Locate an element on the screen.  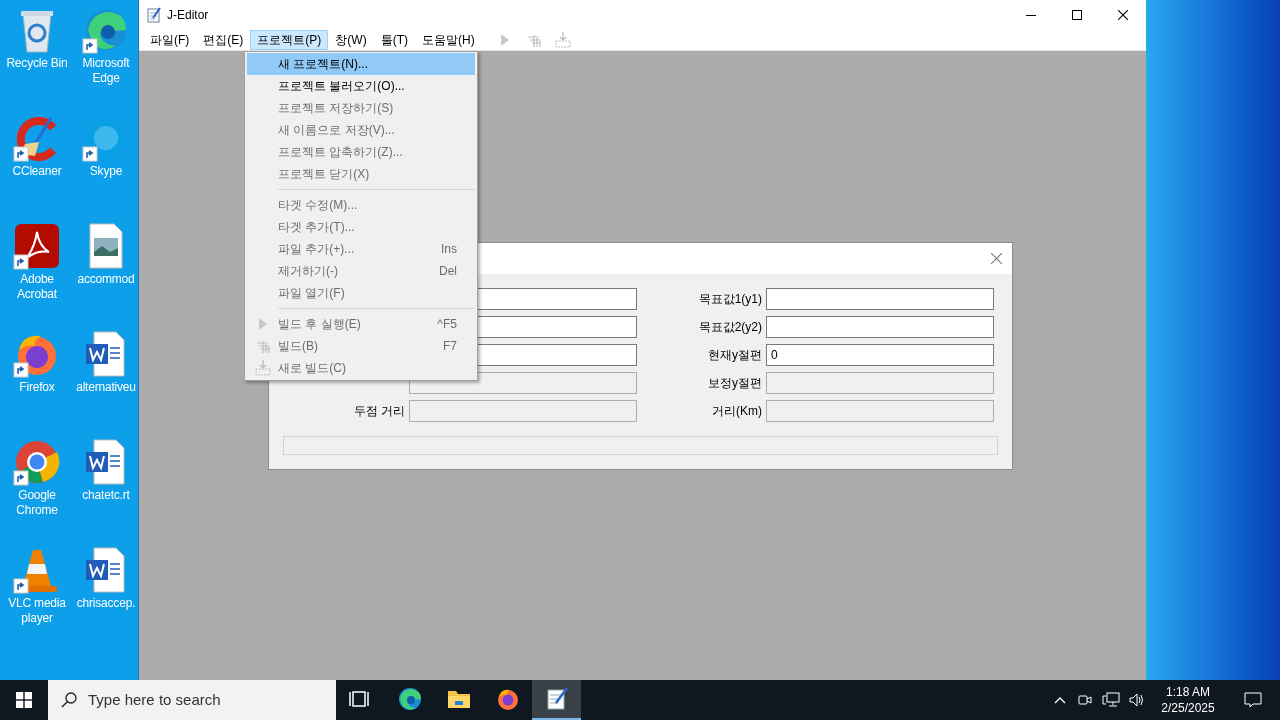
ring-logo-icon is located at coordinates (37, 462).